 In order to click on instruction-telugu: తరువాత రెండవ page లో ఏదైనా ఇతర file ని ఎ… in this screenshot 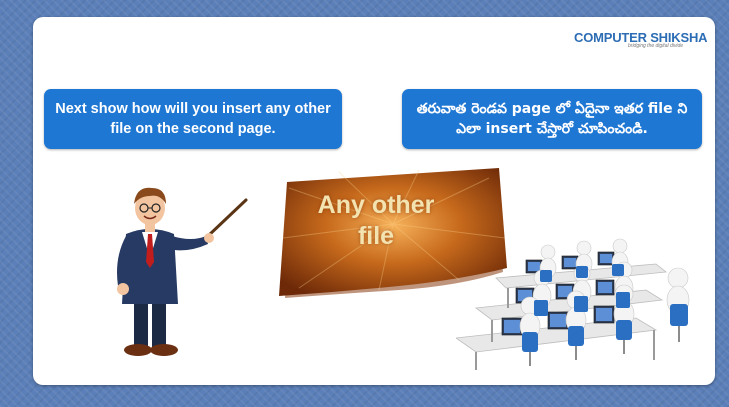, I will do `click(552, 119)`.